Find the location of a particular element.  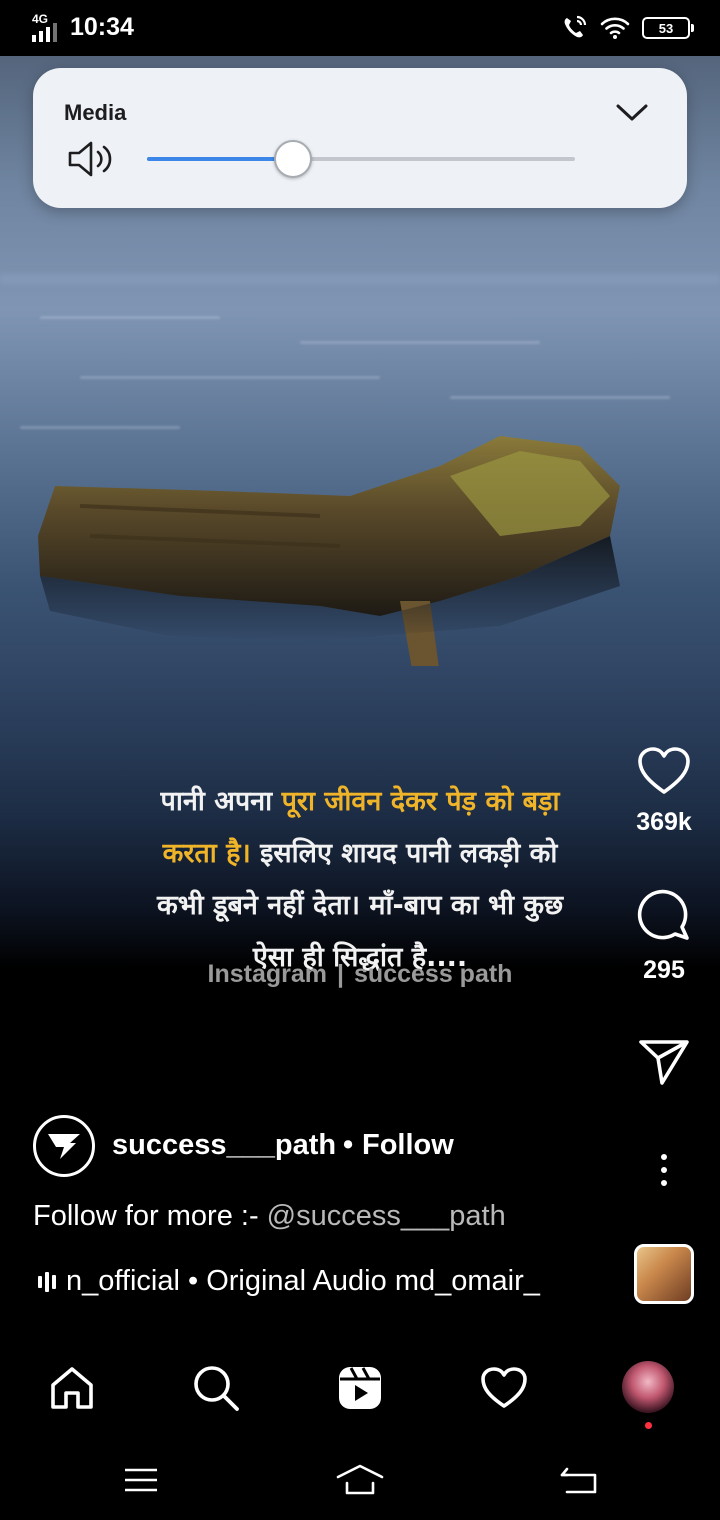

like-count: 369k is located at coordinates (664, 822).